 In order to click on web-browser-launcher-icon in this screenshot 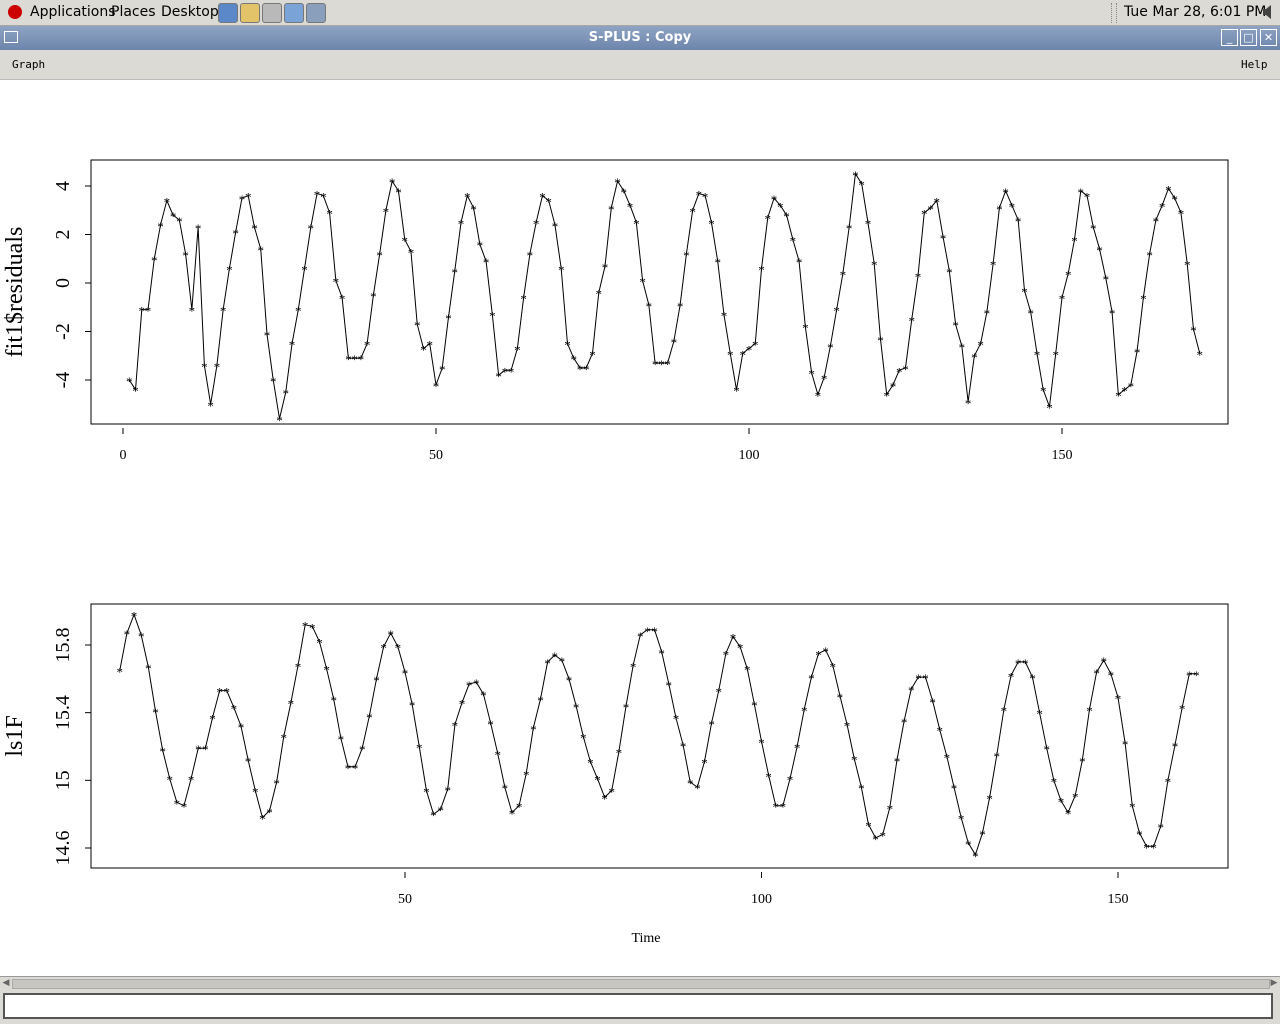, I will do `click(228, 13)`.